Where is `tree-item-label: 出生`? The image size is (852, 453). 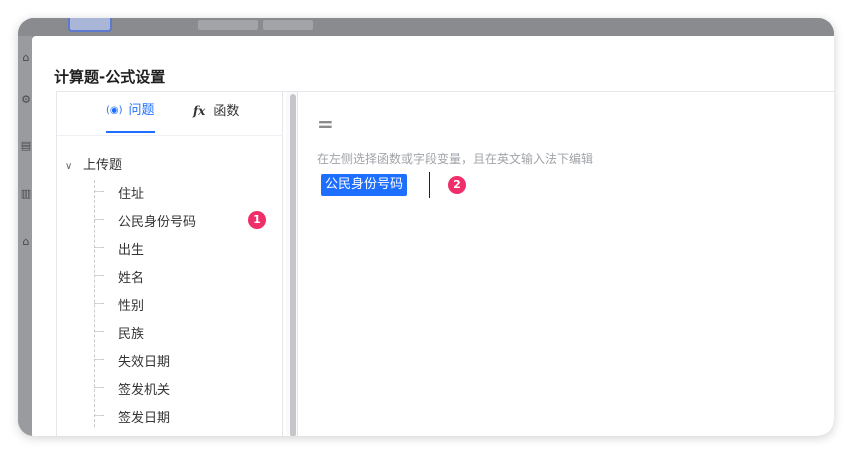
tree-item-label: 出生 is located at coordinates (131, 250).